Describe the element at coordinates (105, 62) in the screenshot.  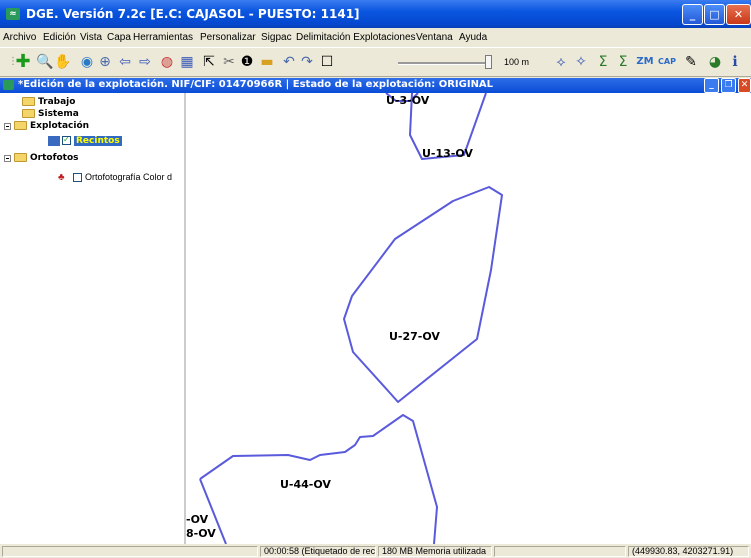
I see `zoom-extent-icon: ⊕` at that location.